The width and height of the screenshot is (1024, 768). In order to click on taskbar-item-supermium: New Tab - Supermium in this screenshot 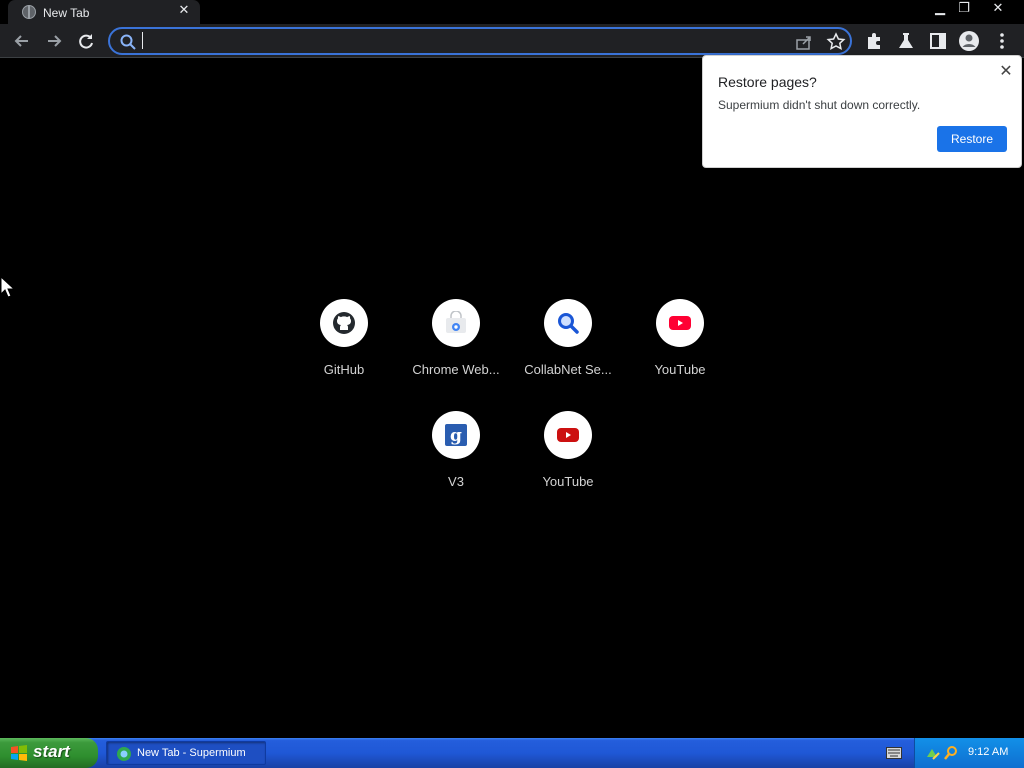, I will do `click(186, 753)`.